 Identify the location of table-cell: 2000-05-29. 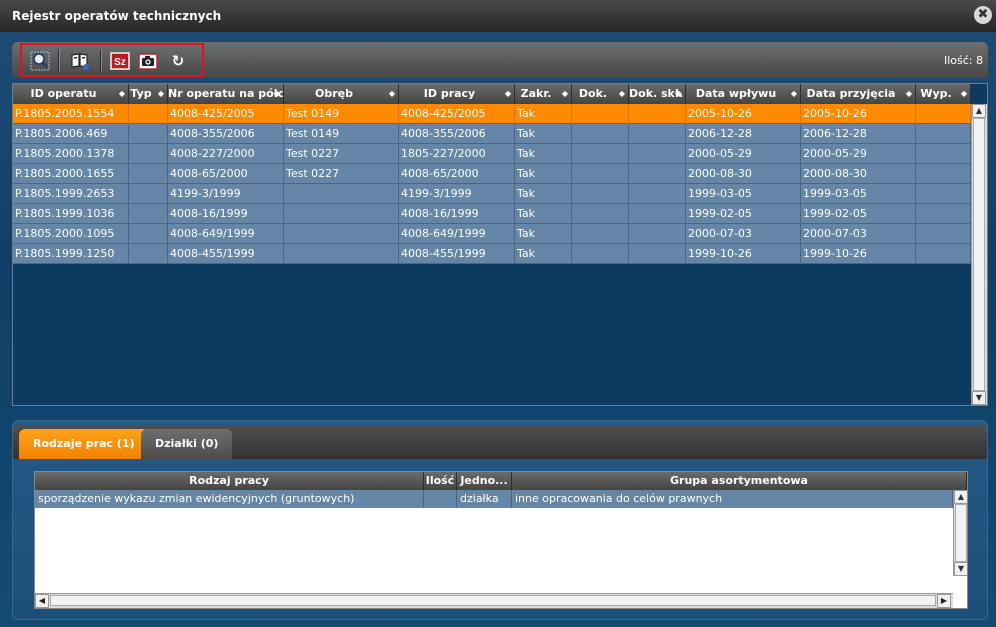
(858, 154).